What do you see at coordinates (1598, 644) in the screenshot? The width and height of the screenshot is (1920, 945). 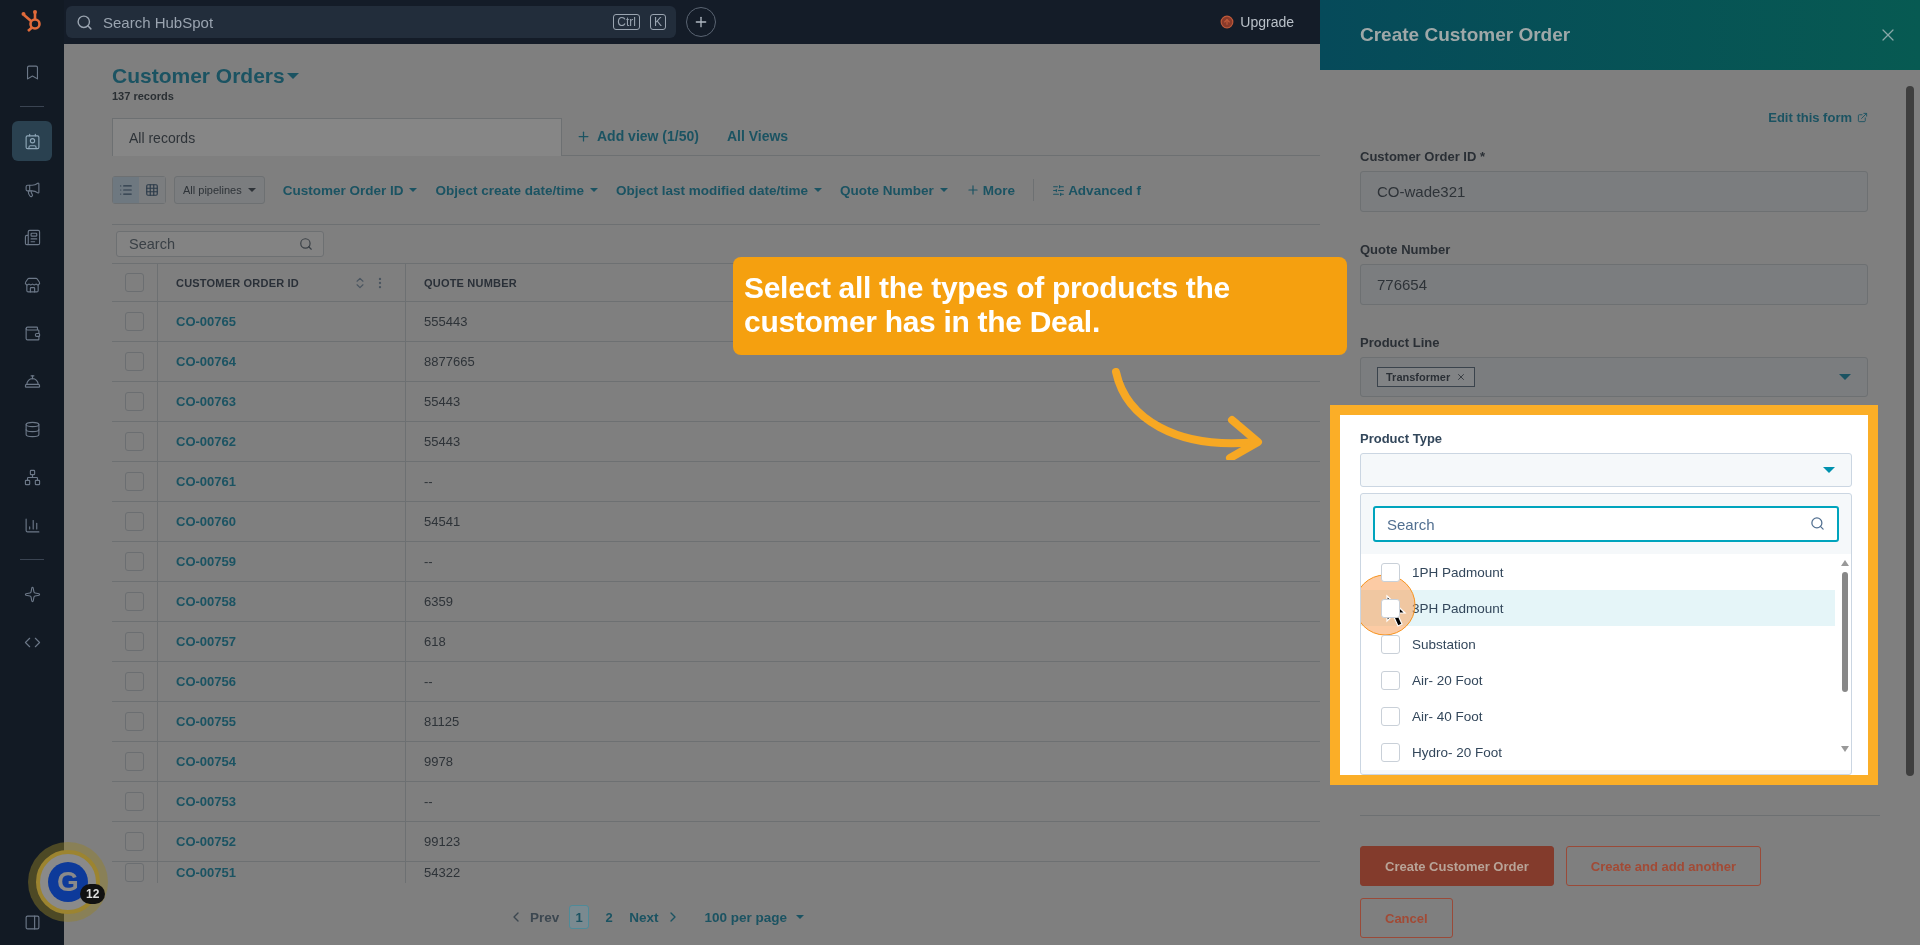 I see `dropdown-option: Substation` at bounding box center [1598, 644].